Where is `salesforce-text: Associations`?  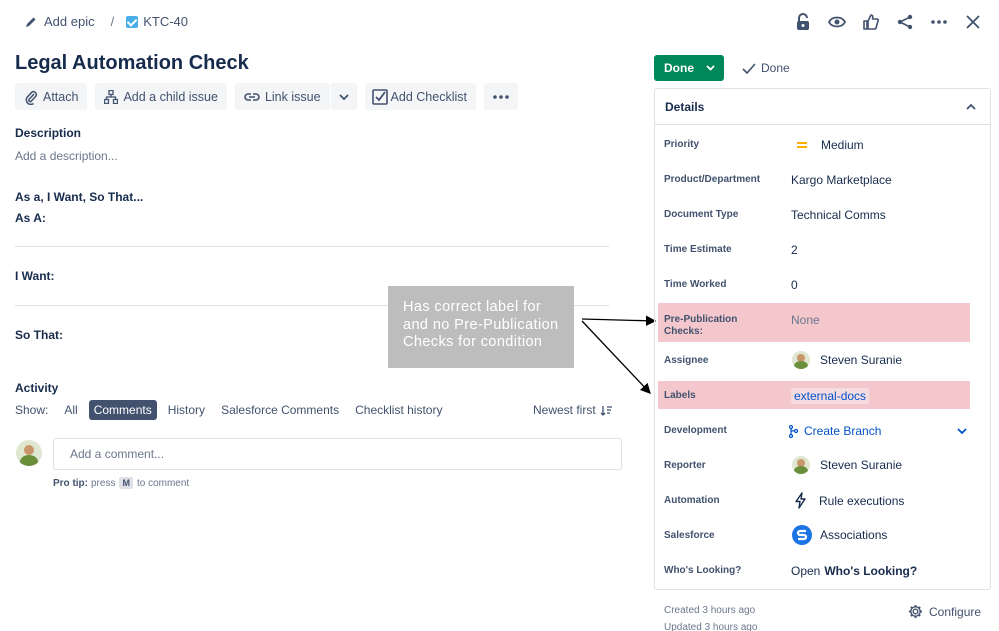
salesforce-text: Associations is located at coordinates (854, 535).